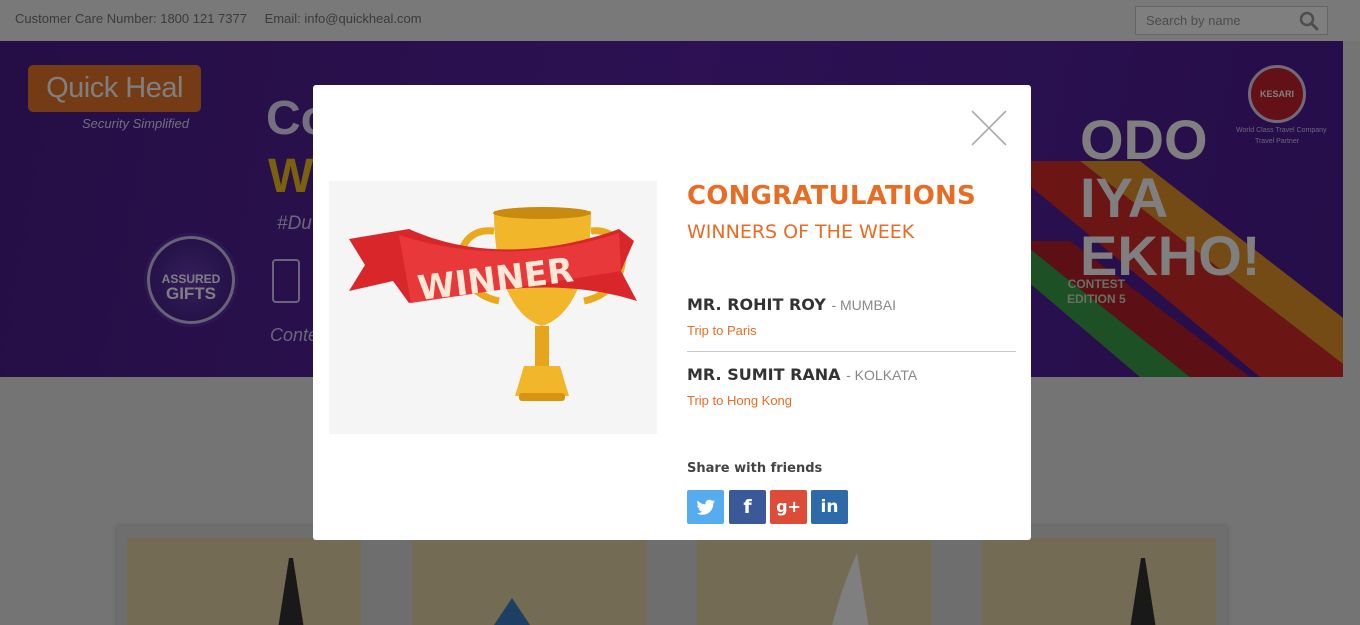 This screenshot has height=625, width=1360. Describe the element at coordinates (851, 316) in the screenshot. I see `winner-entry: MR. ROHIT ROY - MUMBAI Trip to Paris` at that location.